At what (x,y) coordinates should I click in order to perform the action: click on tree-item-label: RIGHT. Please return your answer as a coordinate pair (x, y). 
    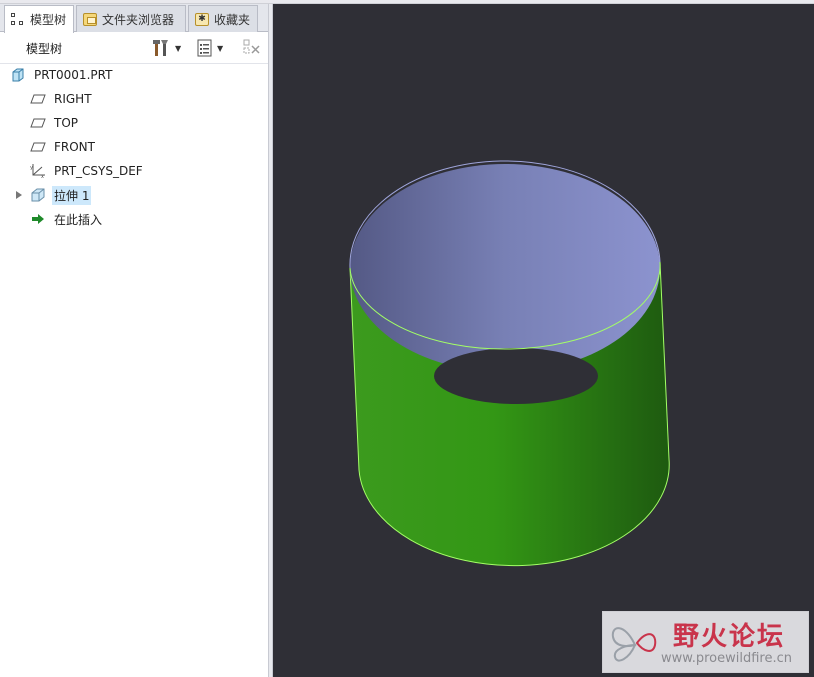
    Looking at the image, I should click on (73, 99).